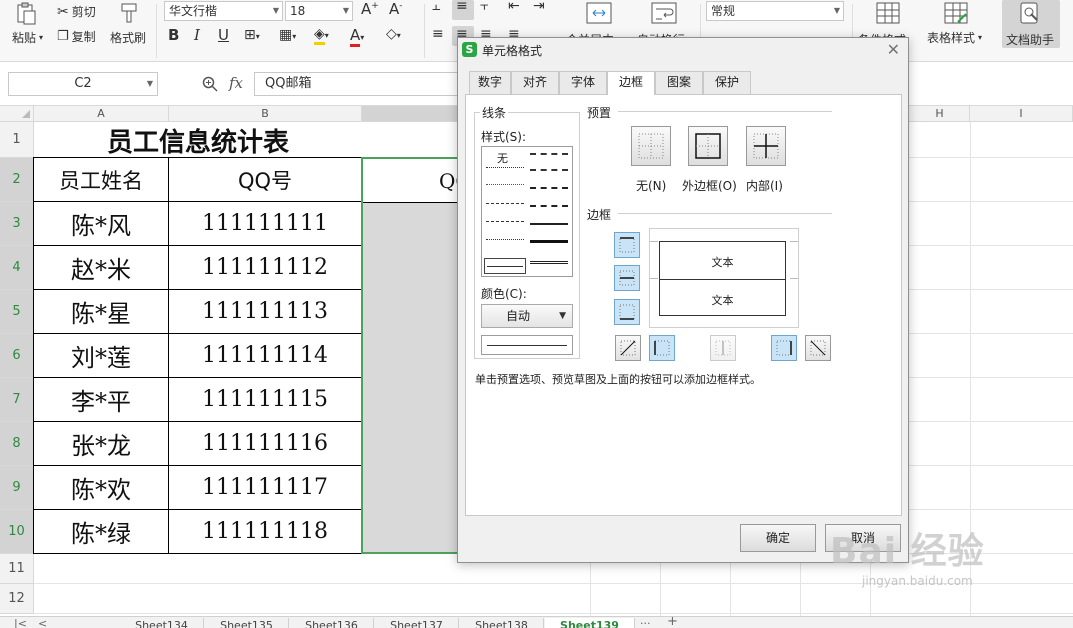 The image size is (1073, 628). I want to click on column-header-b: B, so click(265, 114).